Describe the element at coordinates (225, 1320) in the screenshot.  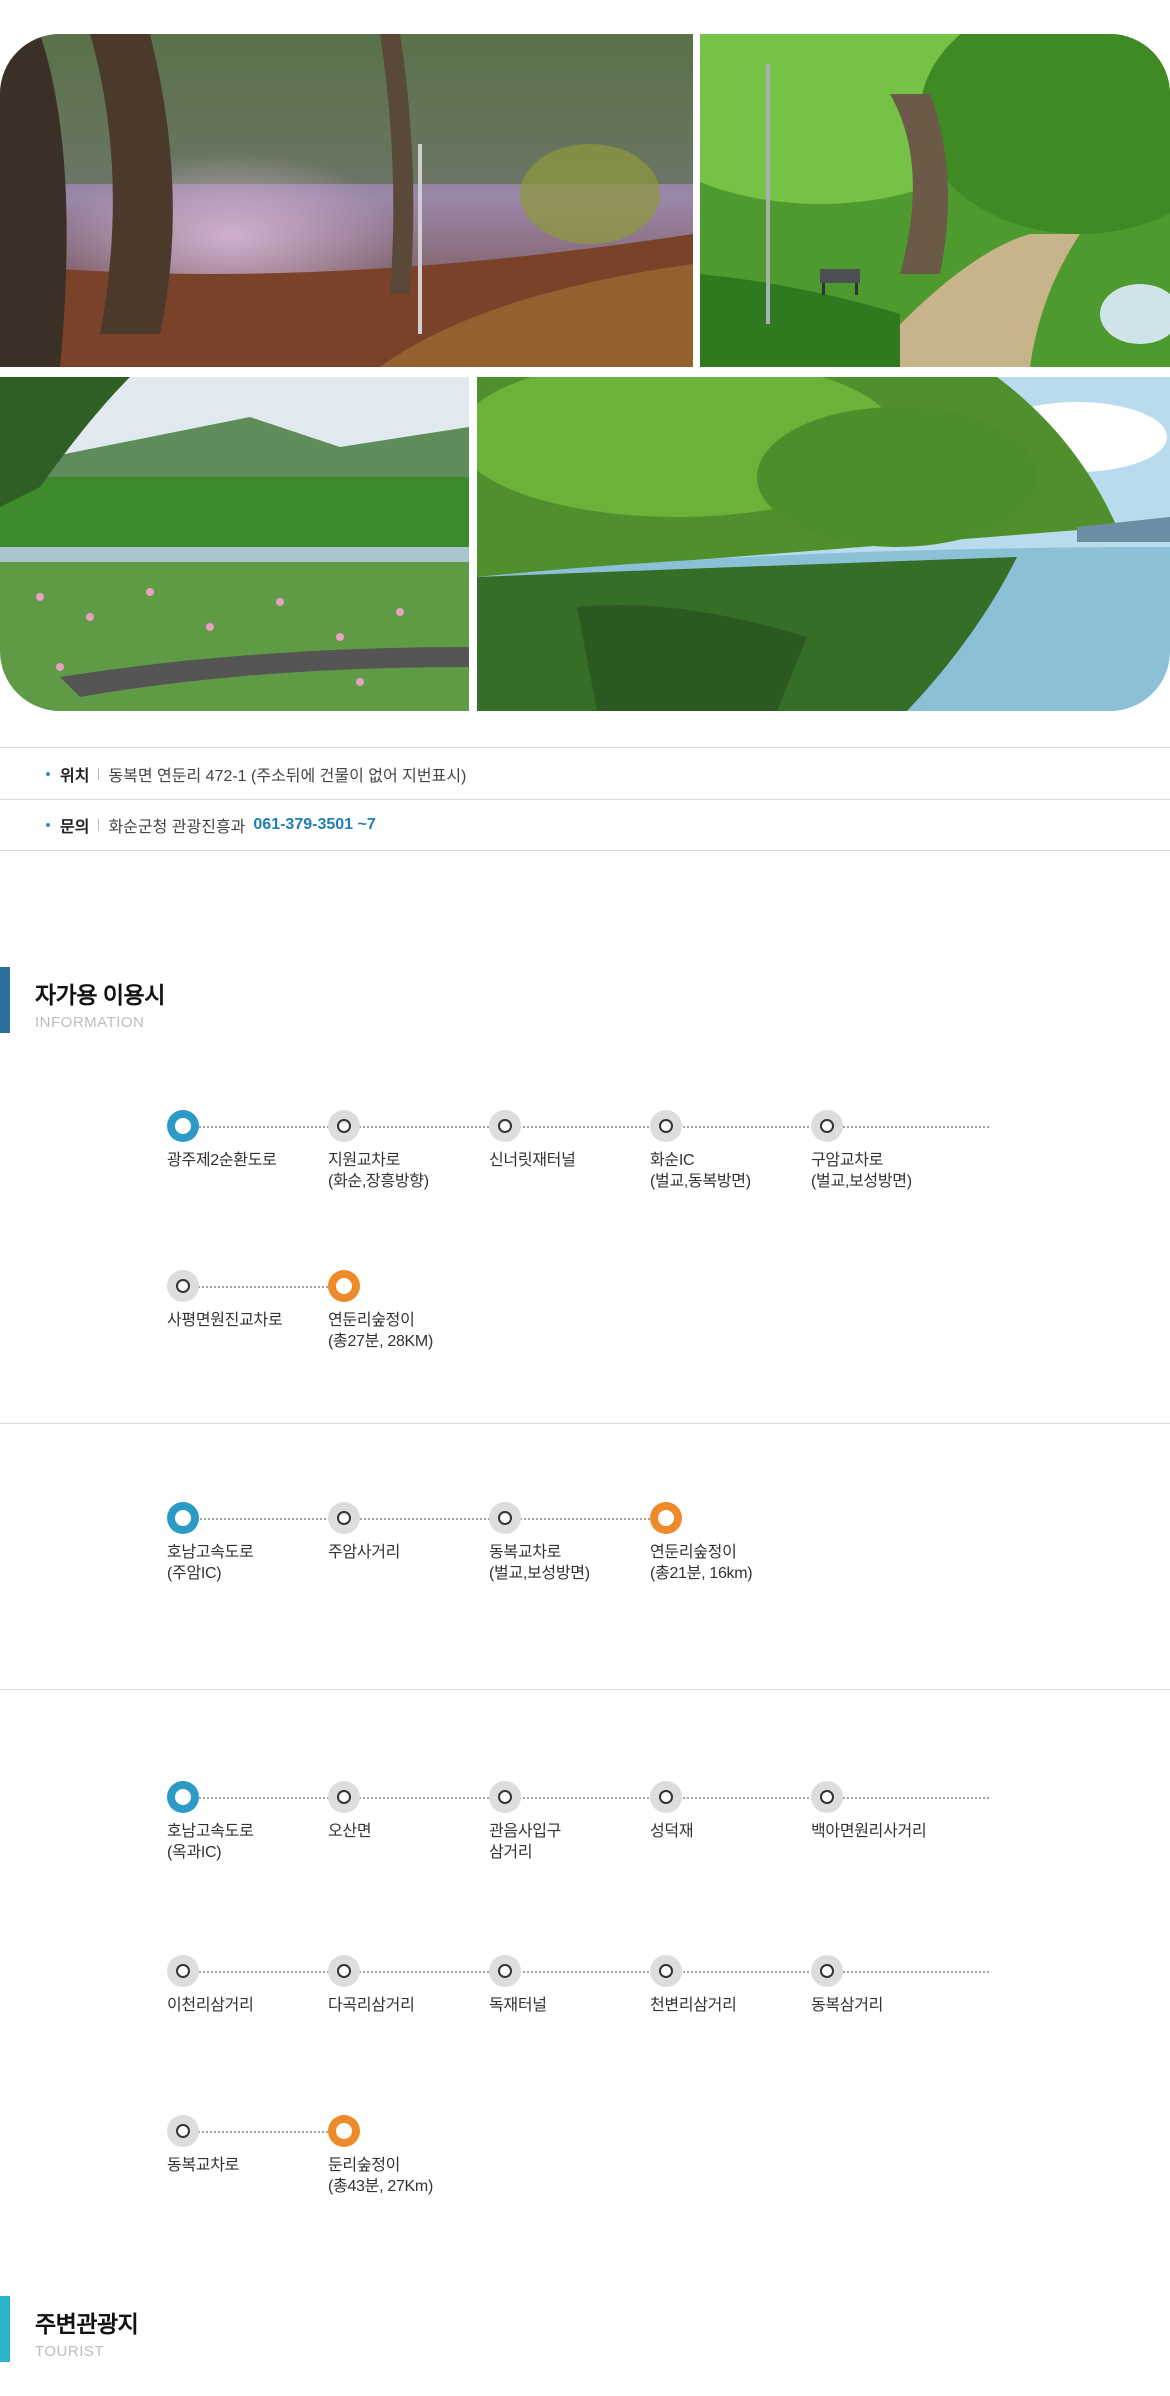
I see `route-stop-label: 사평면원진교차로` at that location.